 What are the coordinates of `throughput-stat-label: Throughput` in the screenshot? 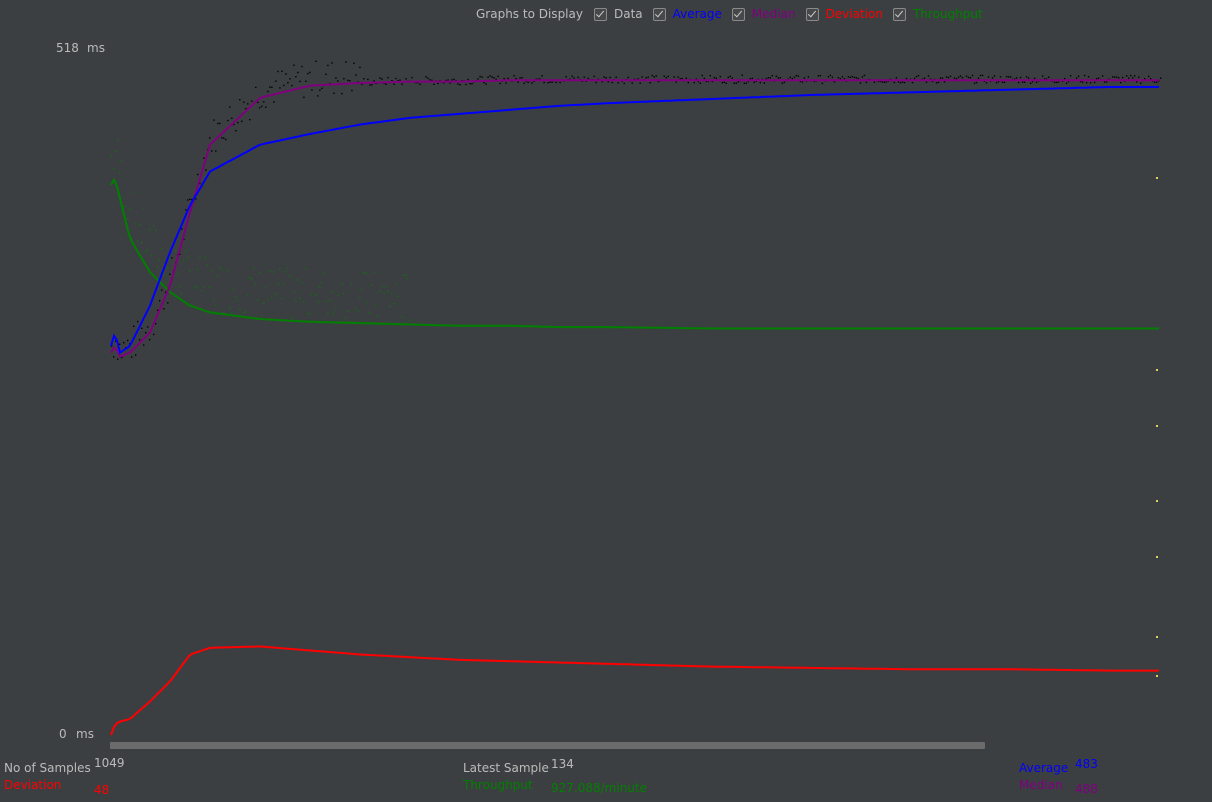 It's located at (498, 785).